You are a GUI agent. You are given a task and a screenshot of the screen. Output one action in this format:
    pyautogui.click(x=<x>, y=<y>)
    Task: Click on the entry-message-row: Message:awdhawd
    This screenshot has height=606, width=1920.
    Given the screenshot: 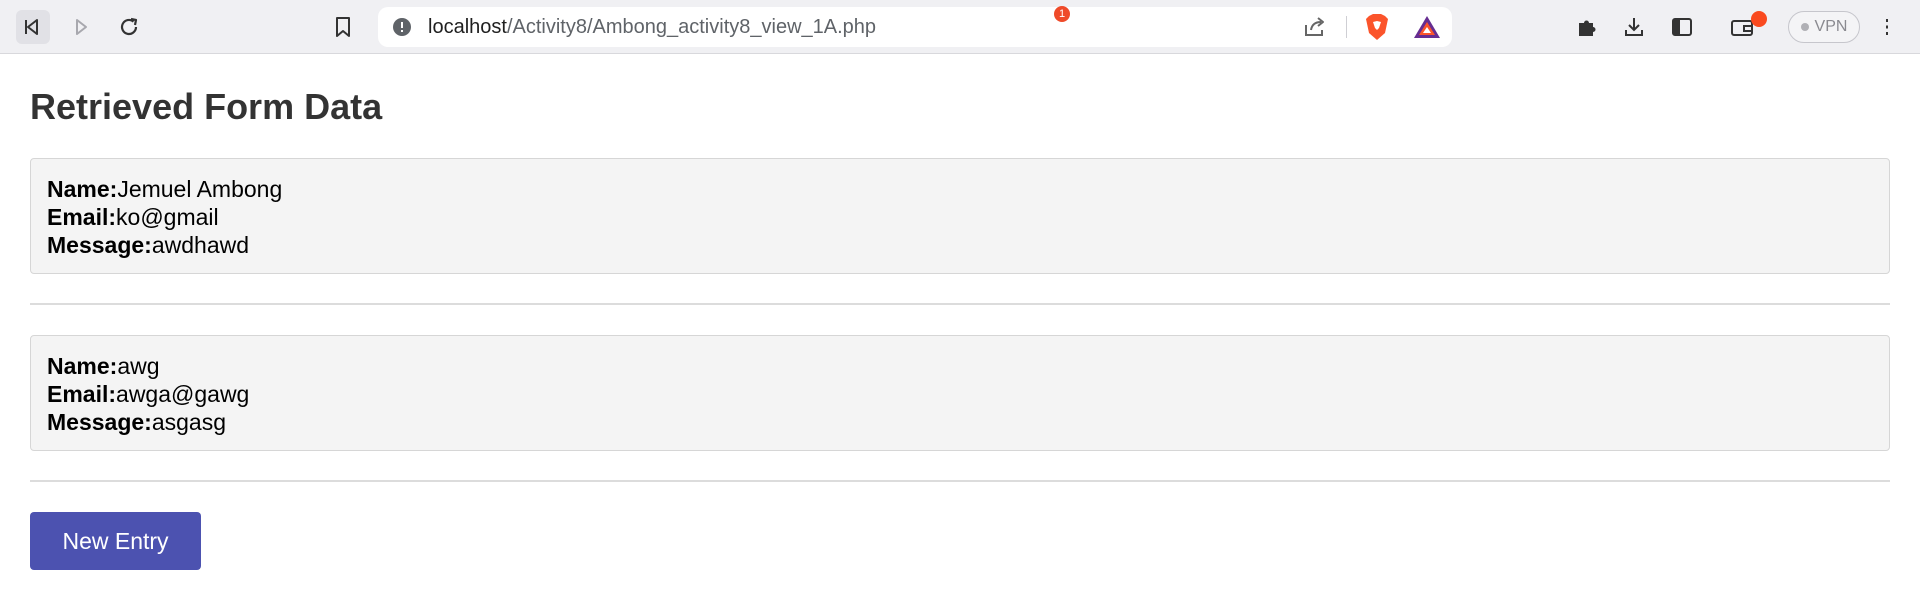 What is the action you would take?
    pyautogui.click(x=960, y=245)
    